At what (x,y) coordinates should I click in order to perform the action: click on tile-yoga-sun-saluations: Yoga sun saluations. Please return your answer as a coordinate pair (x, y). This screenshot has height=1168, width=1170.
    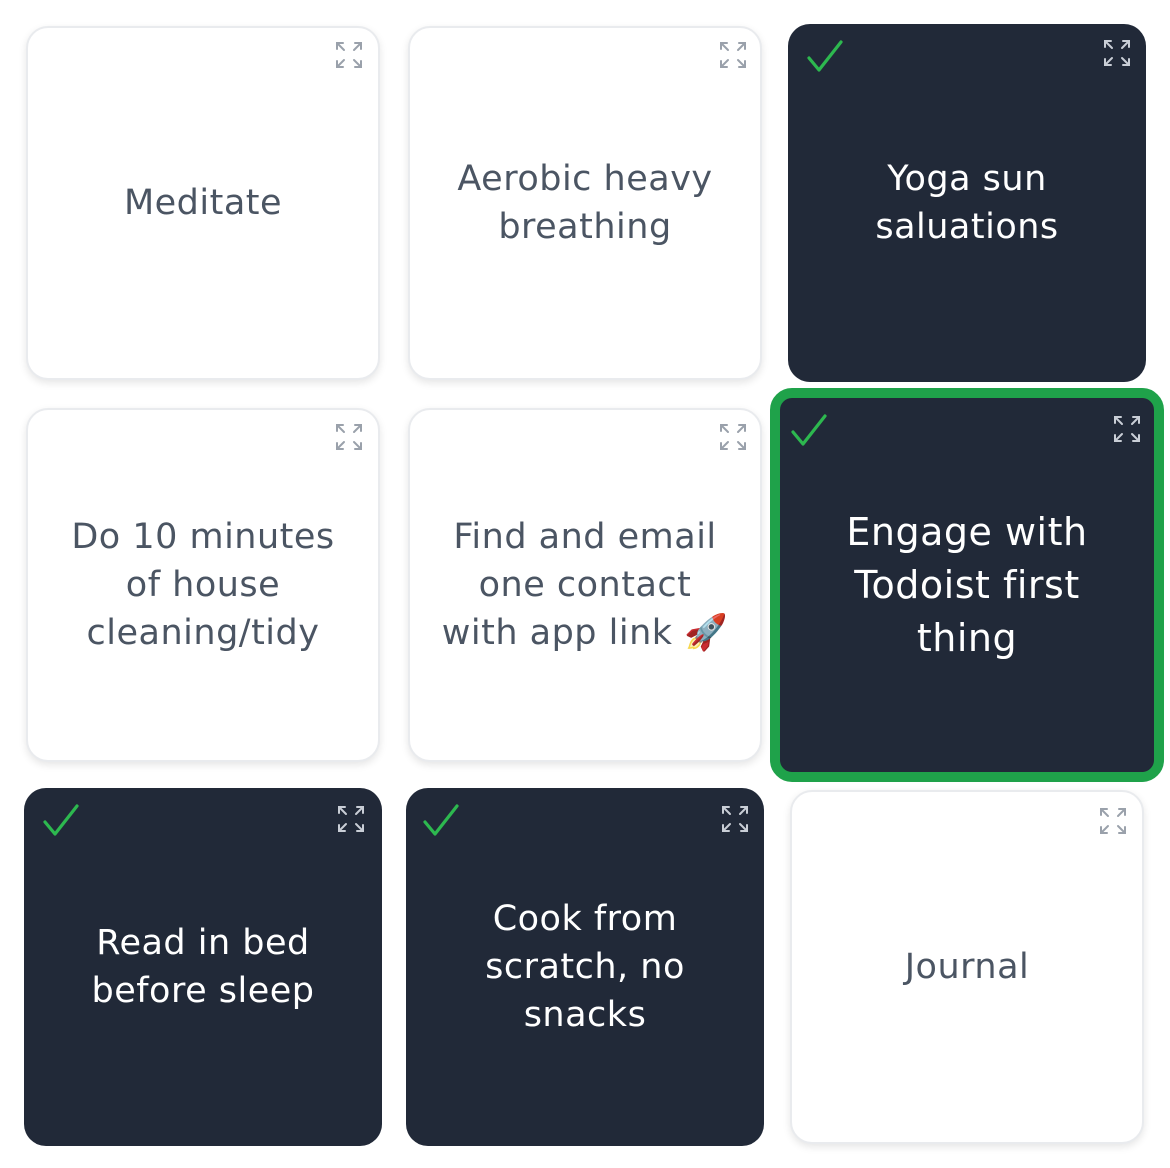
    Looking at the image, I should click on (967, 203).